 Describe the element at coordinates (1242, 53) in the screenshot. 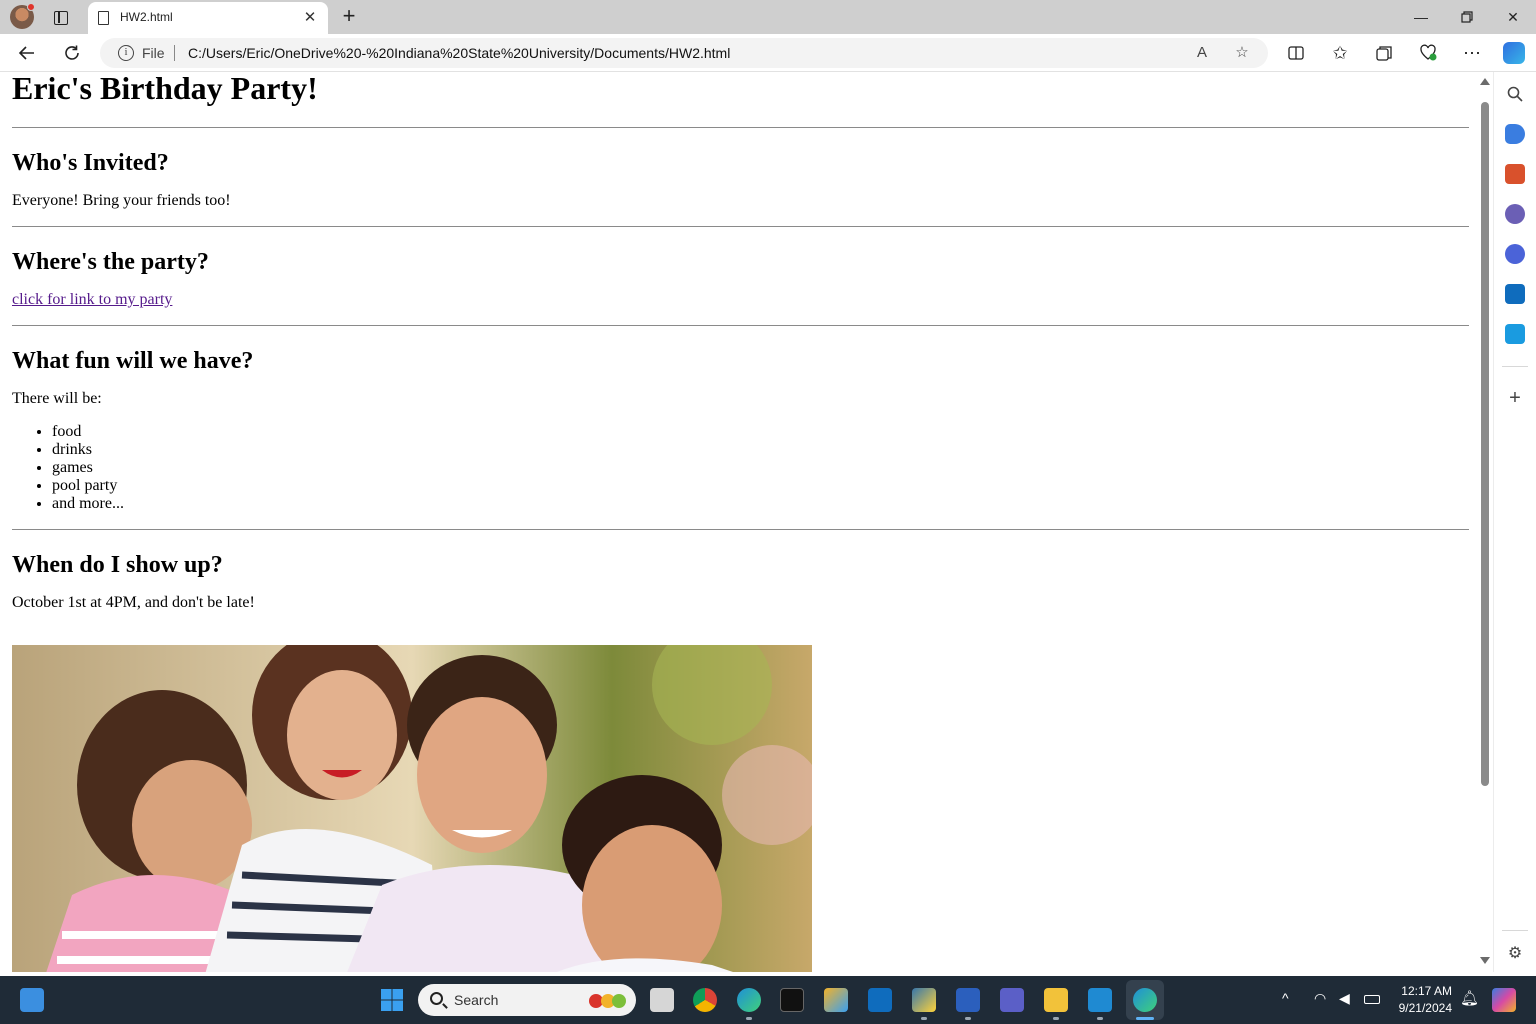

I see `favorite-star-icon: ☆` at that location.